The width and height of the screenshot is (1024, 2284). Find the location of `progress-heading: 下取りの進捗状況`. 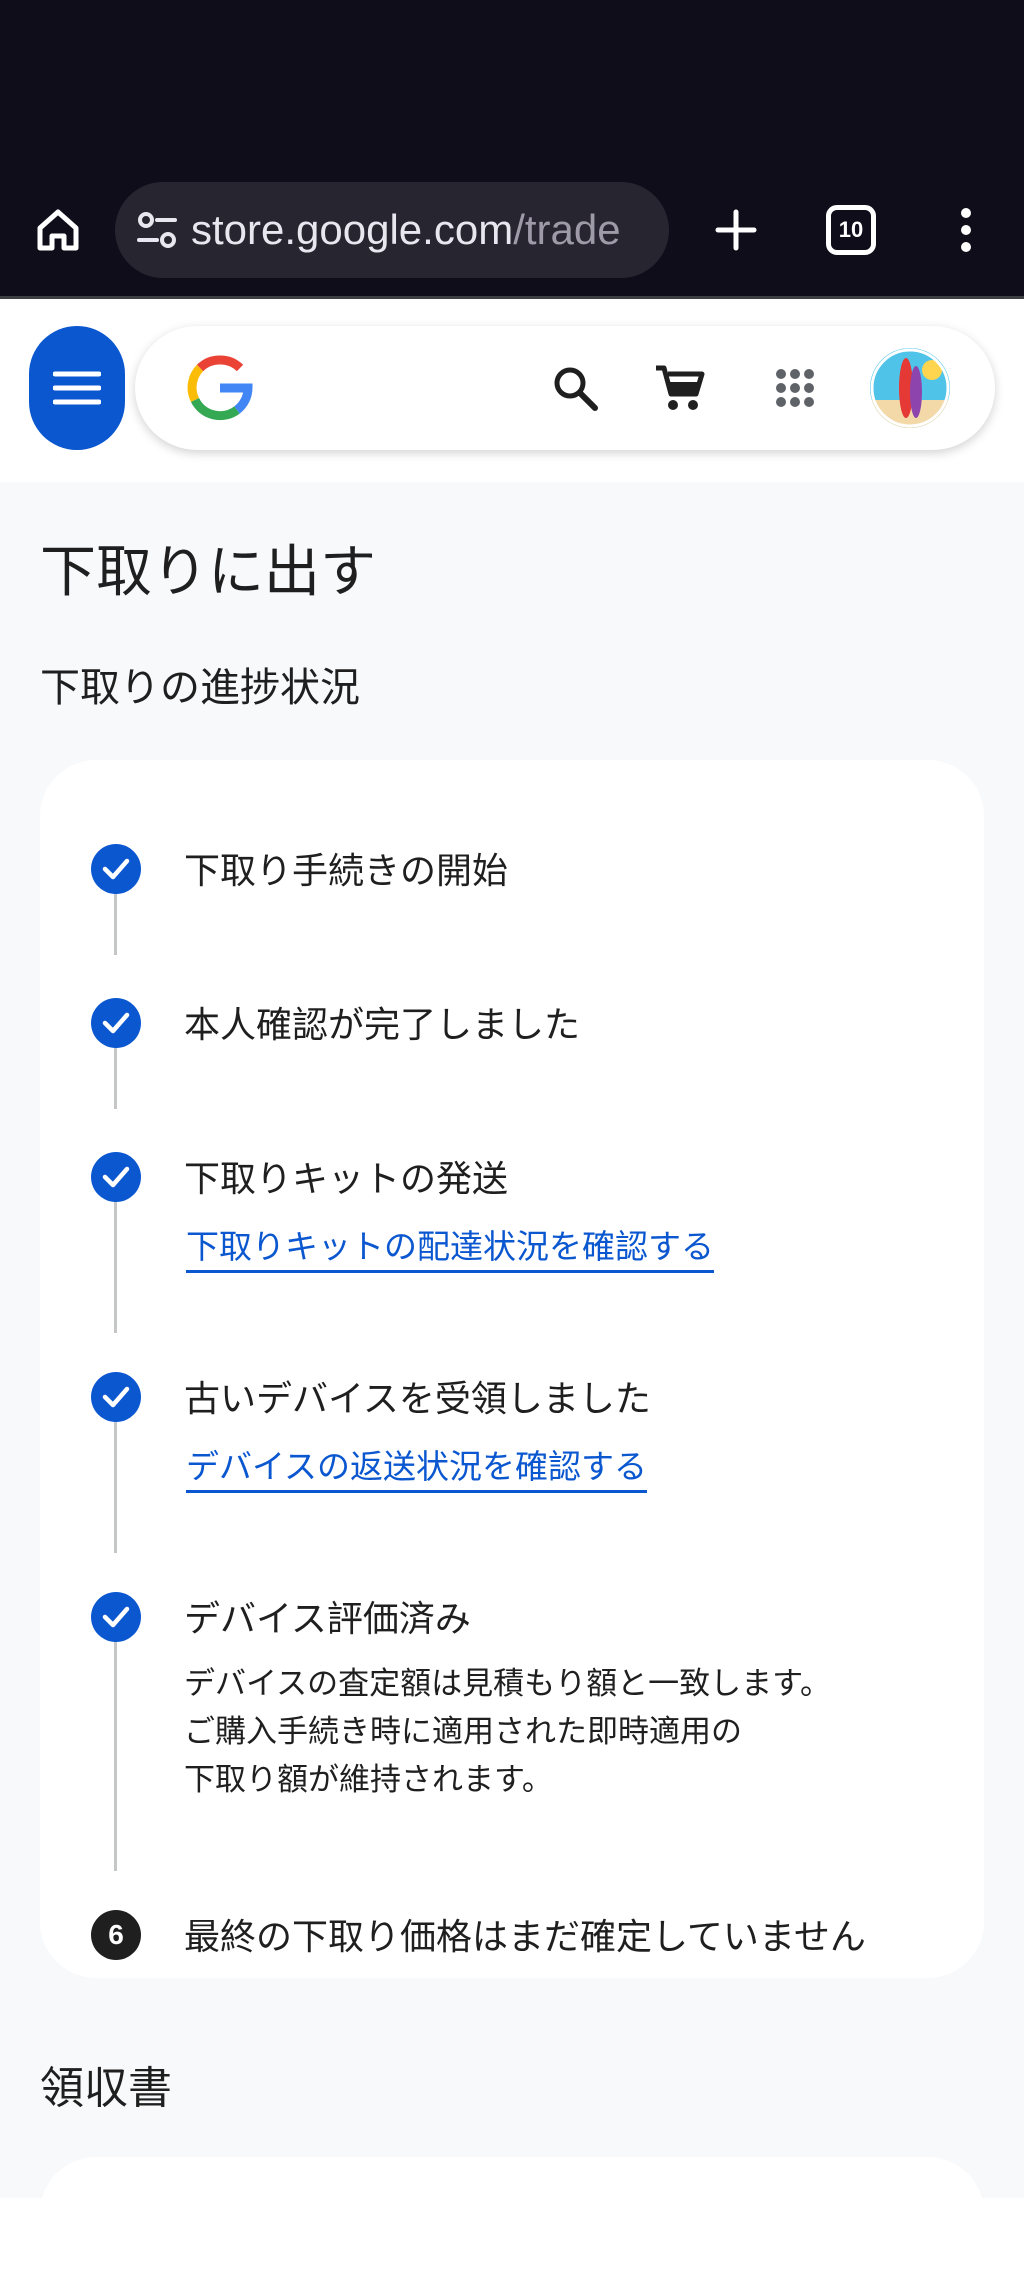

progress-heading: 下取りの進捗状況 is located at coordinates (200, 688).